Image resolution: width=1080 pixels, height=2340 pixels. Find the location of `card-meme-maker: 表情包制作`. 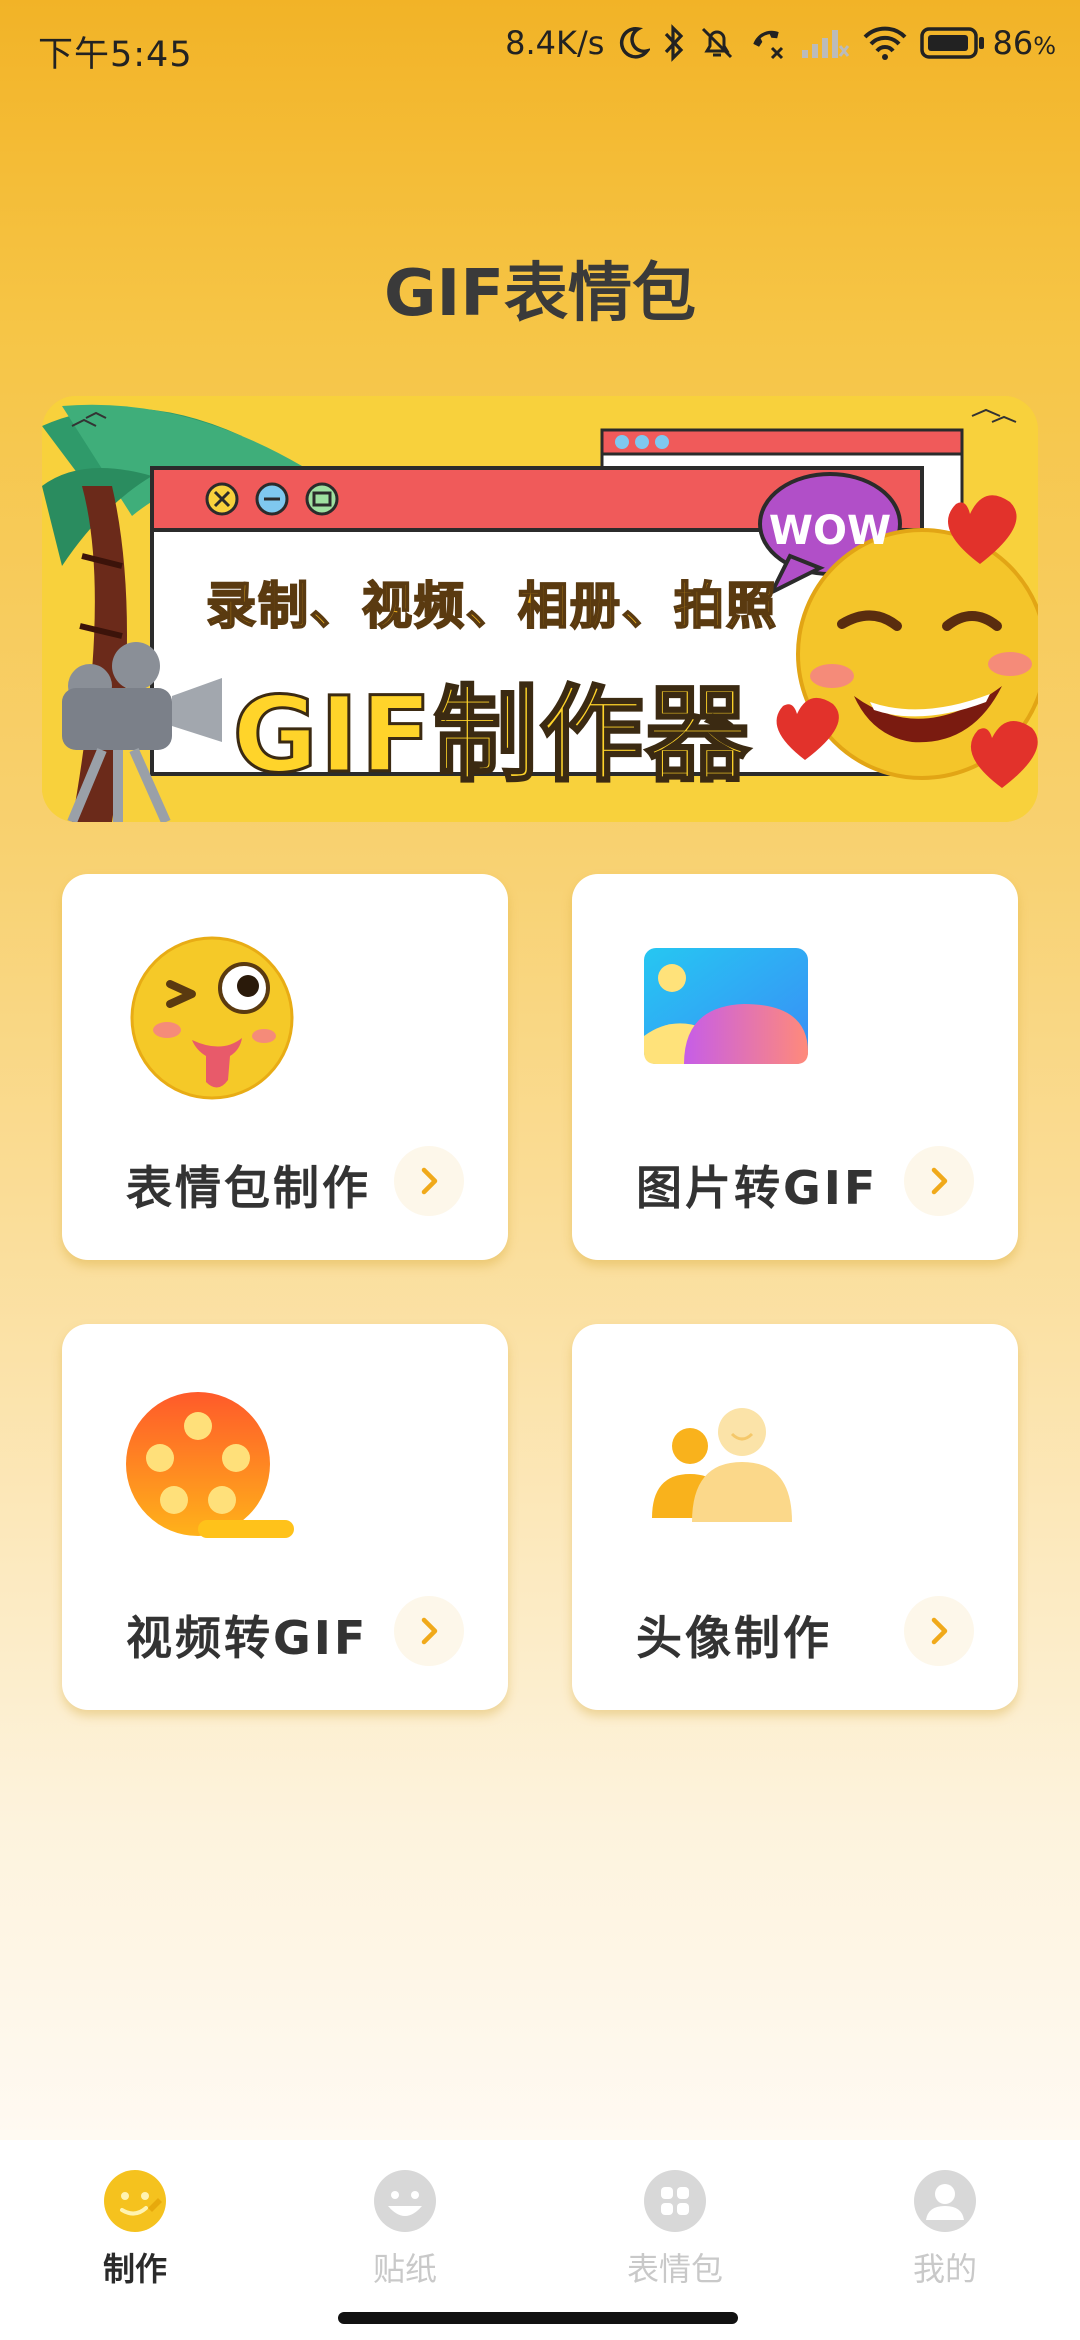

card-meme-maker: 表情包制作 is located at coordinates (285, 1067).